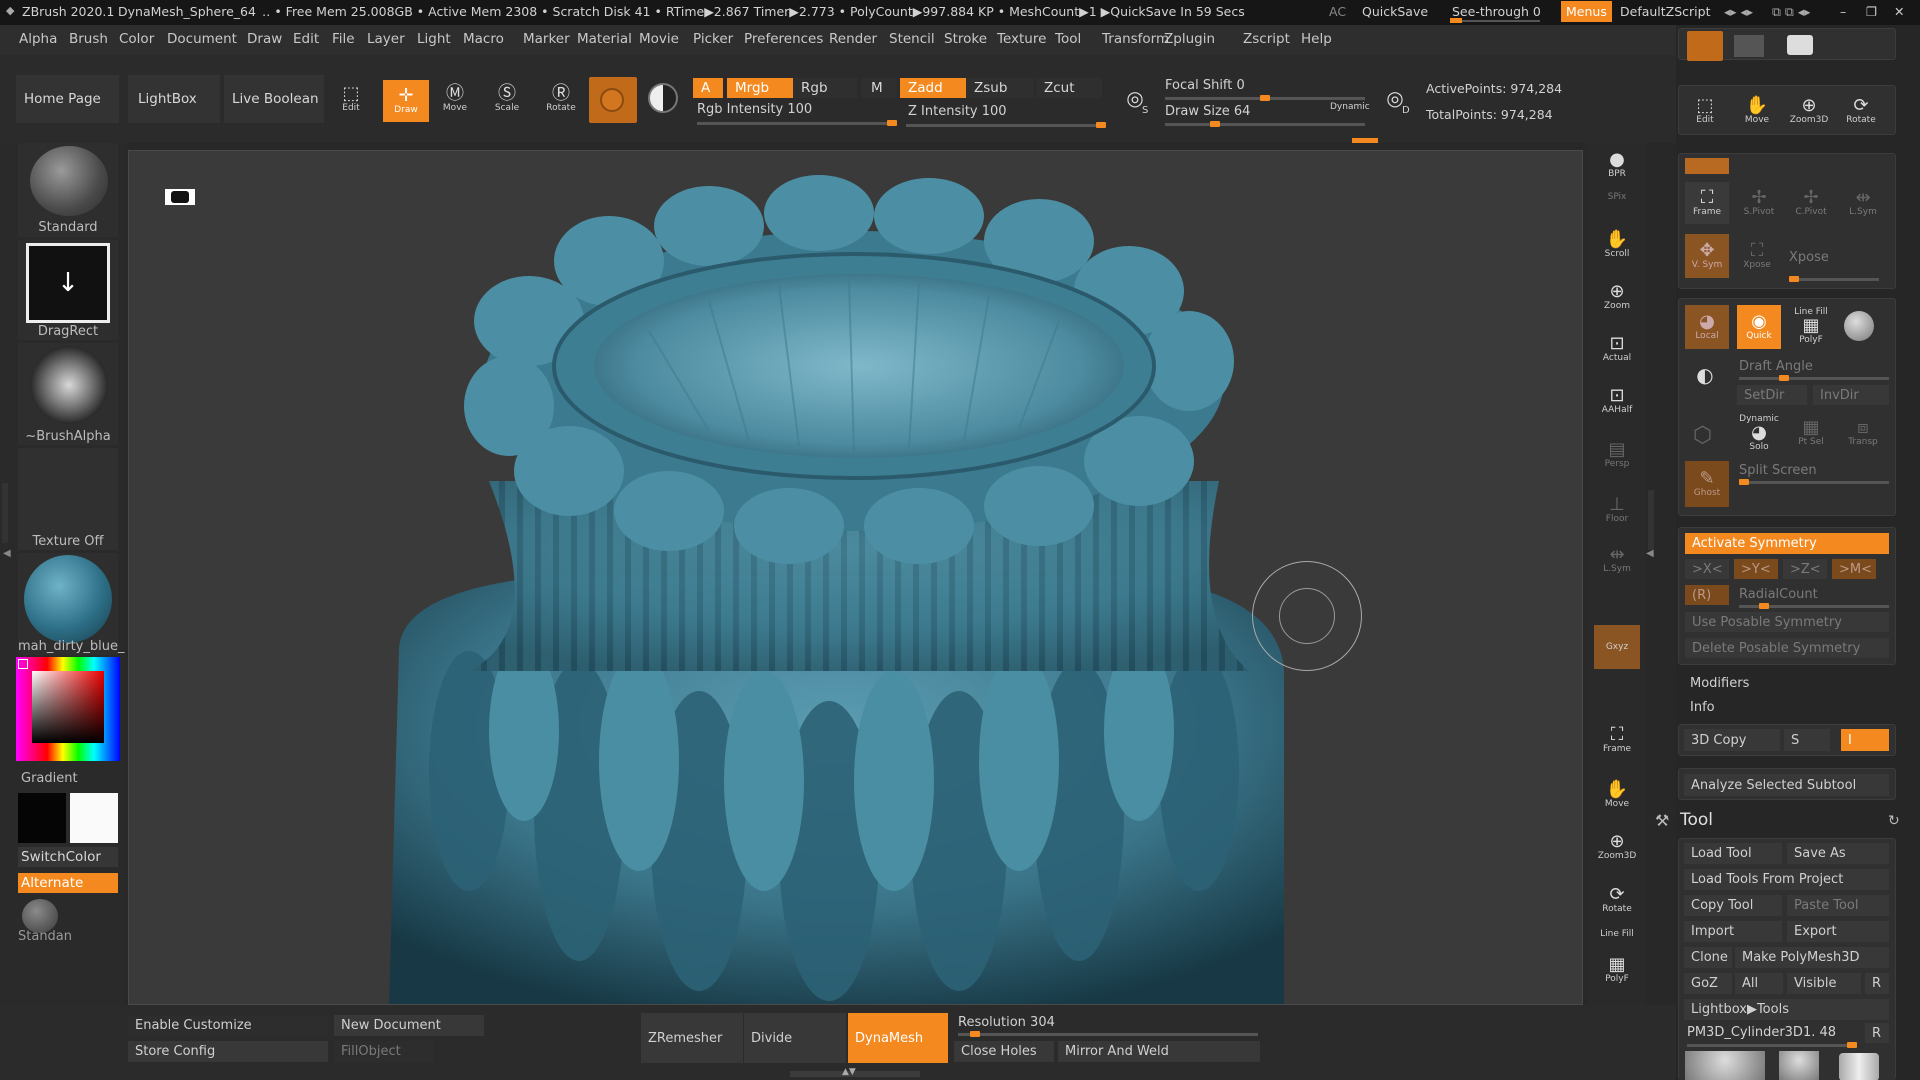 The width and height of the screenshot is (1920, 1080). I want to click on rgb-intensity-track, so click(797, 123).